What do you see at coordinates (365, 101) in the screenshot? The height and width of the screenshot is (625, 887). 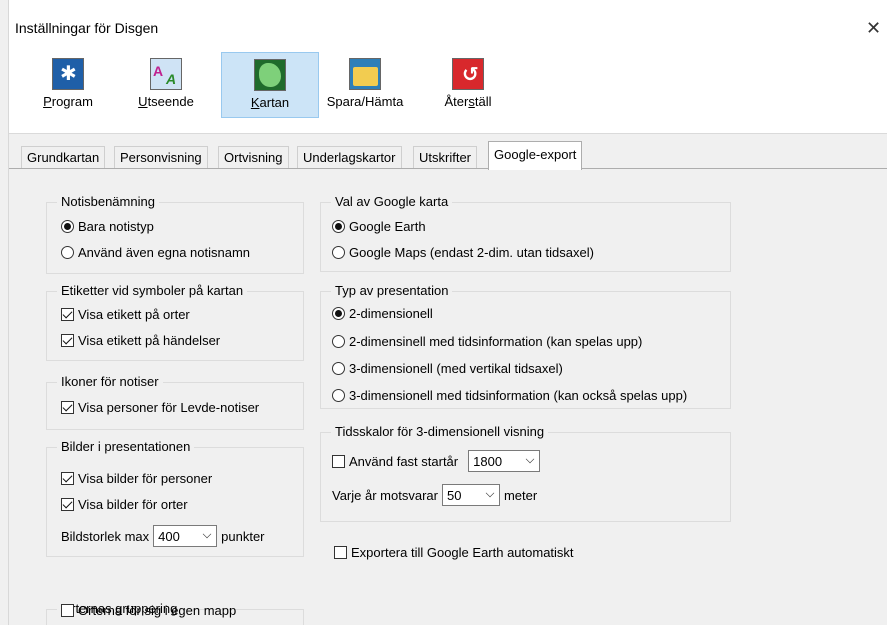 I see `toolbar-spara-label: Spara/Hämta` at bounding box center [365, 101].